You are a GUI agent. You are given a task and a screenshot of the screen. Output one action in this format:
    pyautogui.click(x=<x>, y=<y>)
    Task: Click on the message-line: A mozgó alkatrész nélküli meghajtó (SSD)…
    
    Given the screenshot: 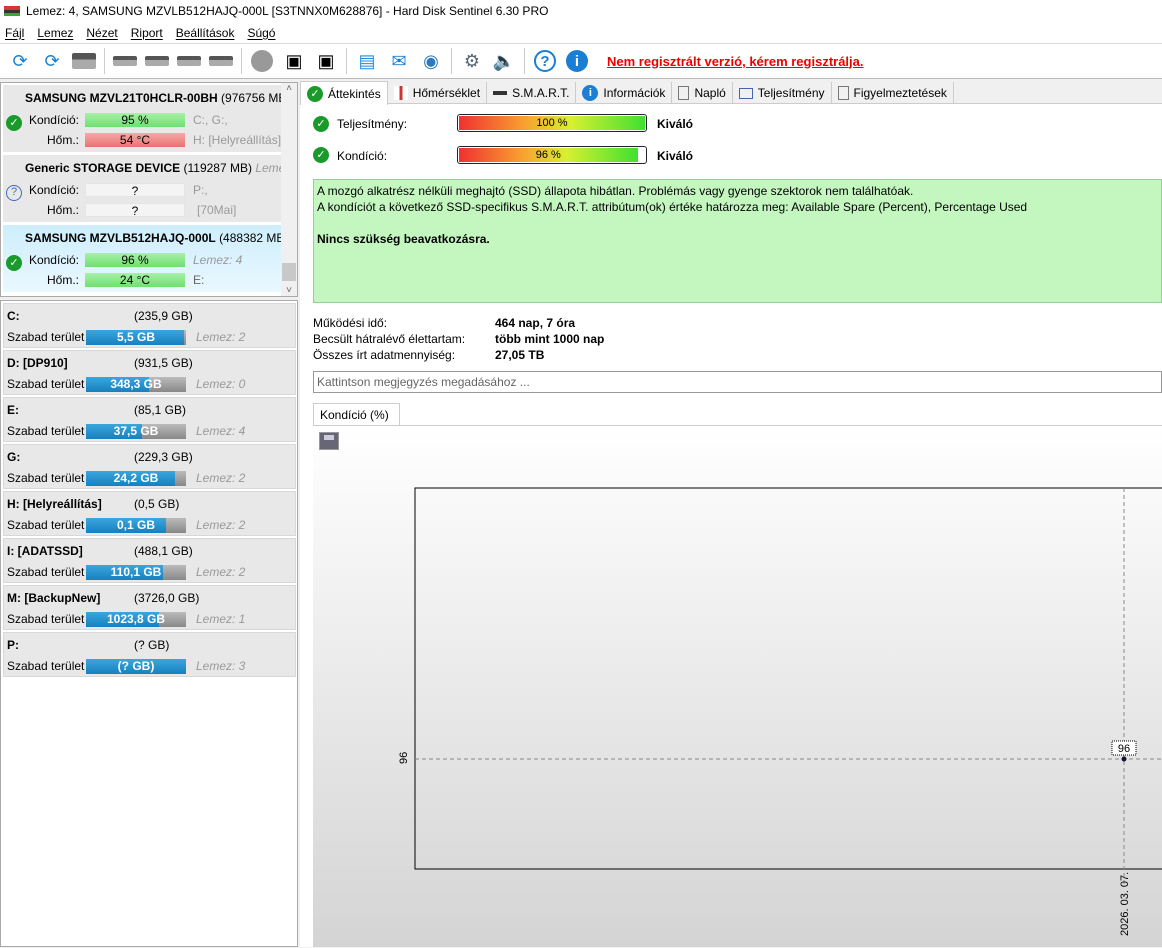 What is the action you would take?
    pyautogui.click(x=615, y=191)
    